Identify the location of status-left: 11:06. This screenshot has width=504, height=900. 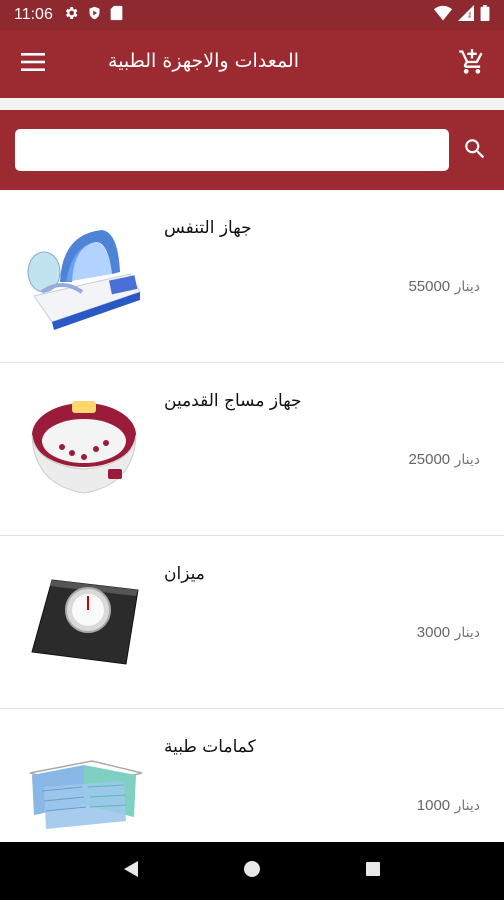
(68, 15).